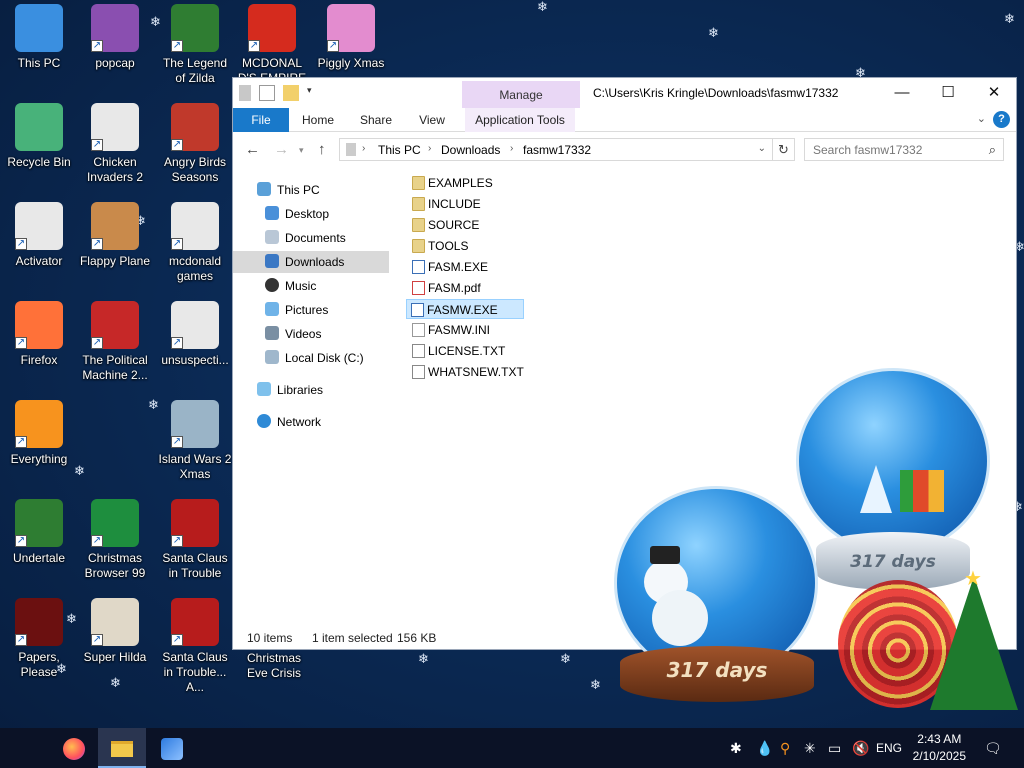  I want to click on nav-item-documents: Documents, so click(305, 238).